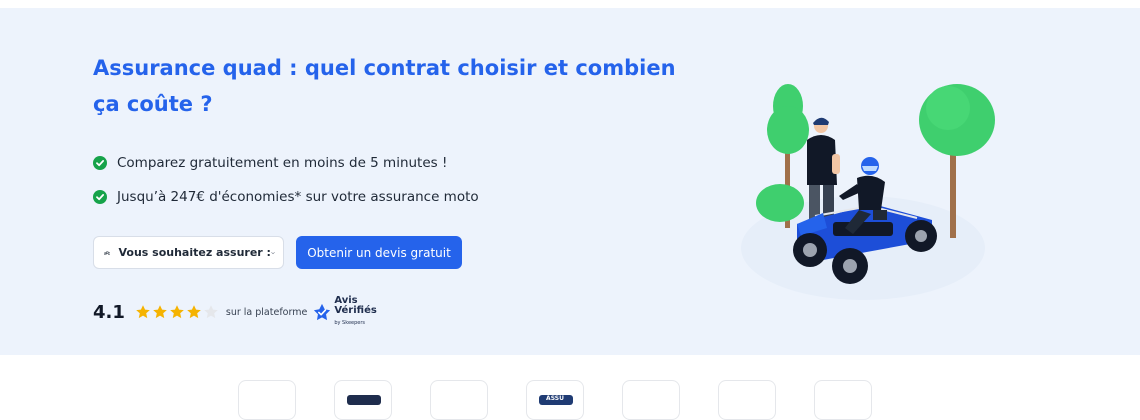 The height and width of the screenshot is (420, 1140). Describe the element at coordinates (273, 252) in the screenshot. I see `chevron-down-icon` at that location.